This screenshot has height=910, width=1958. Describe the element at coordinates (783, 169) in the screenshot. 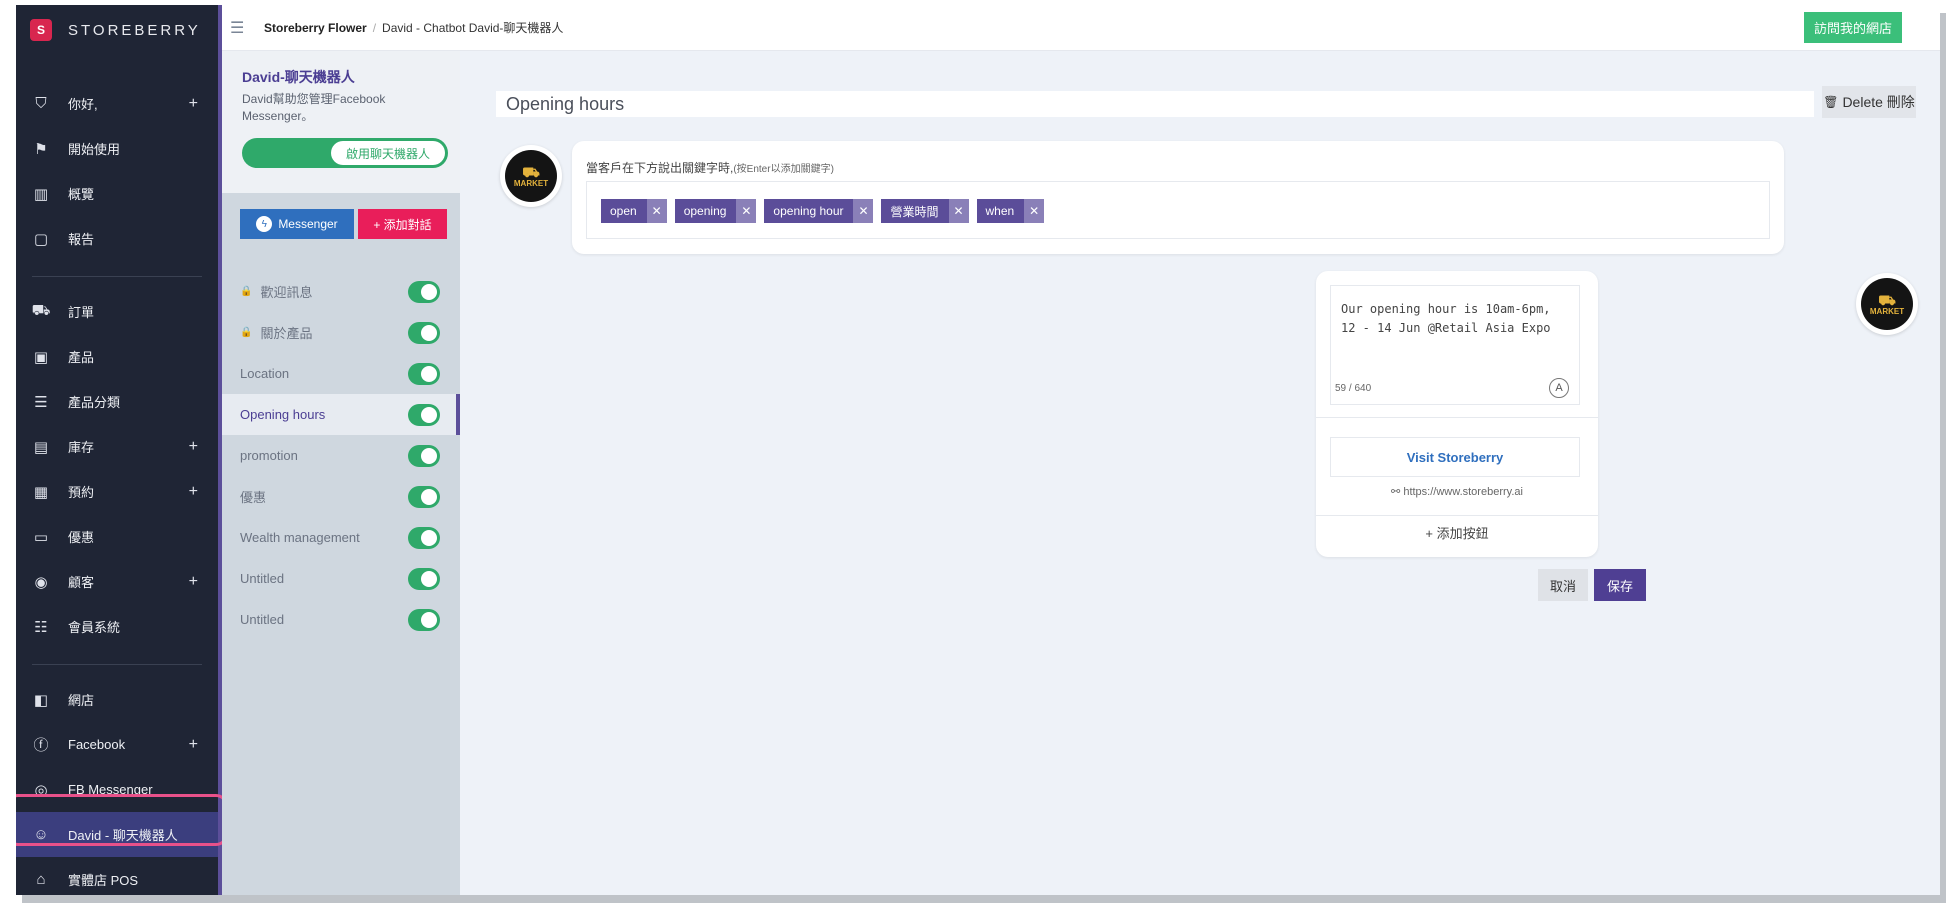

I see `keyword-hint-small: (按Enter以添加關鍵字)` at that location.